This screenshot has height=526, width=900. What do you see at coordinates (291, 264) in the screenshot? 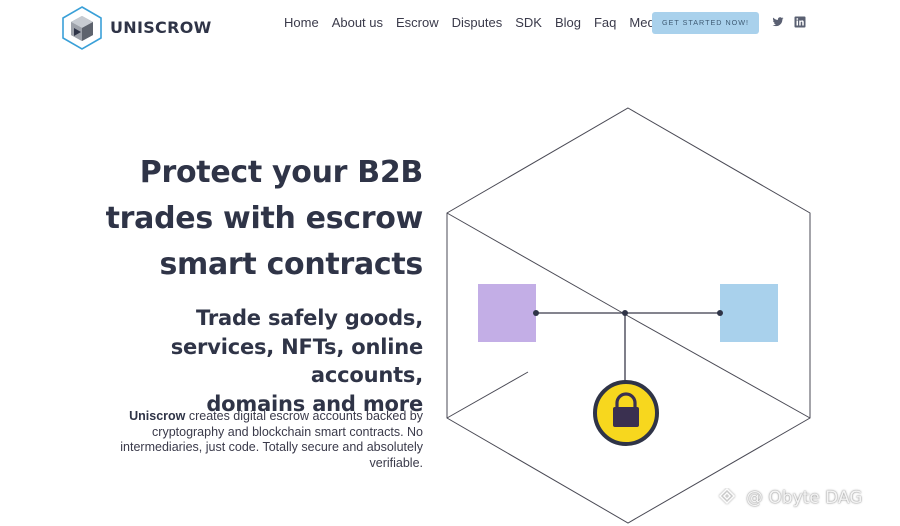
I see `hero-title-line: smart contracts` at bounding box center [291, 264].